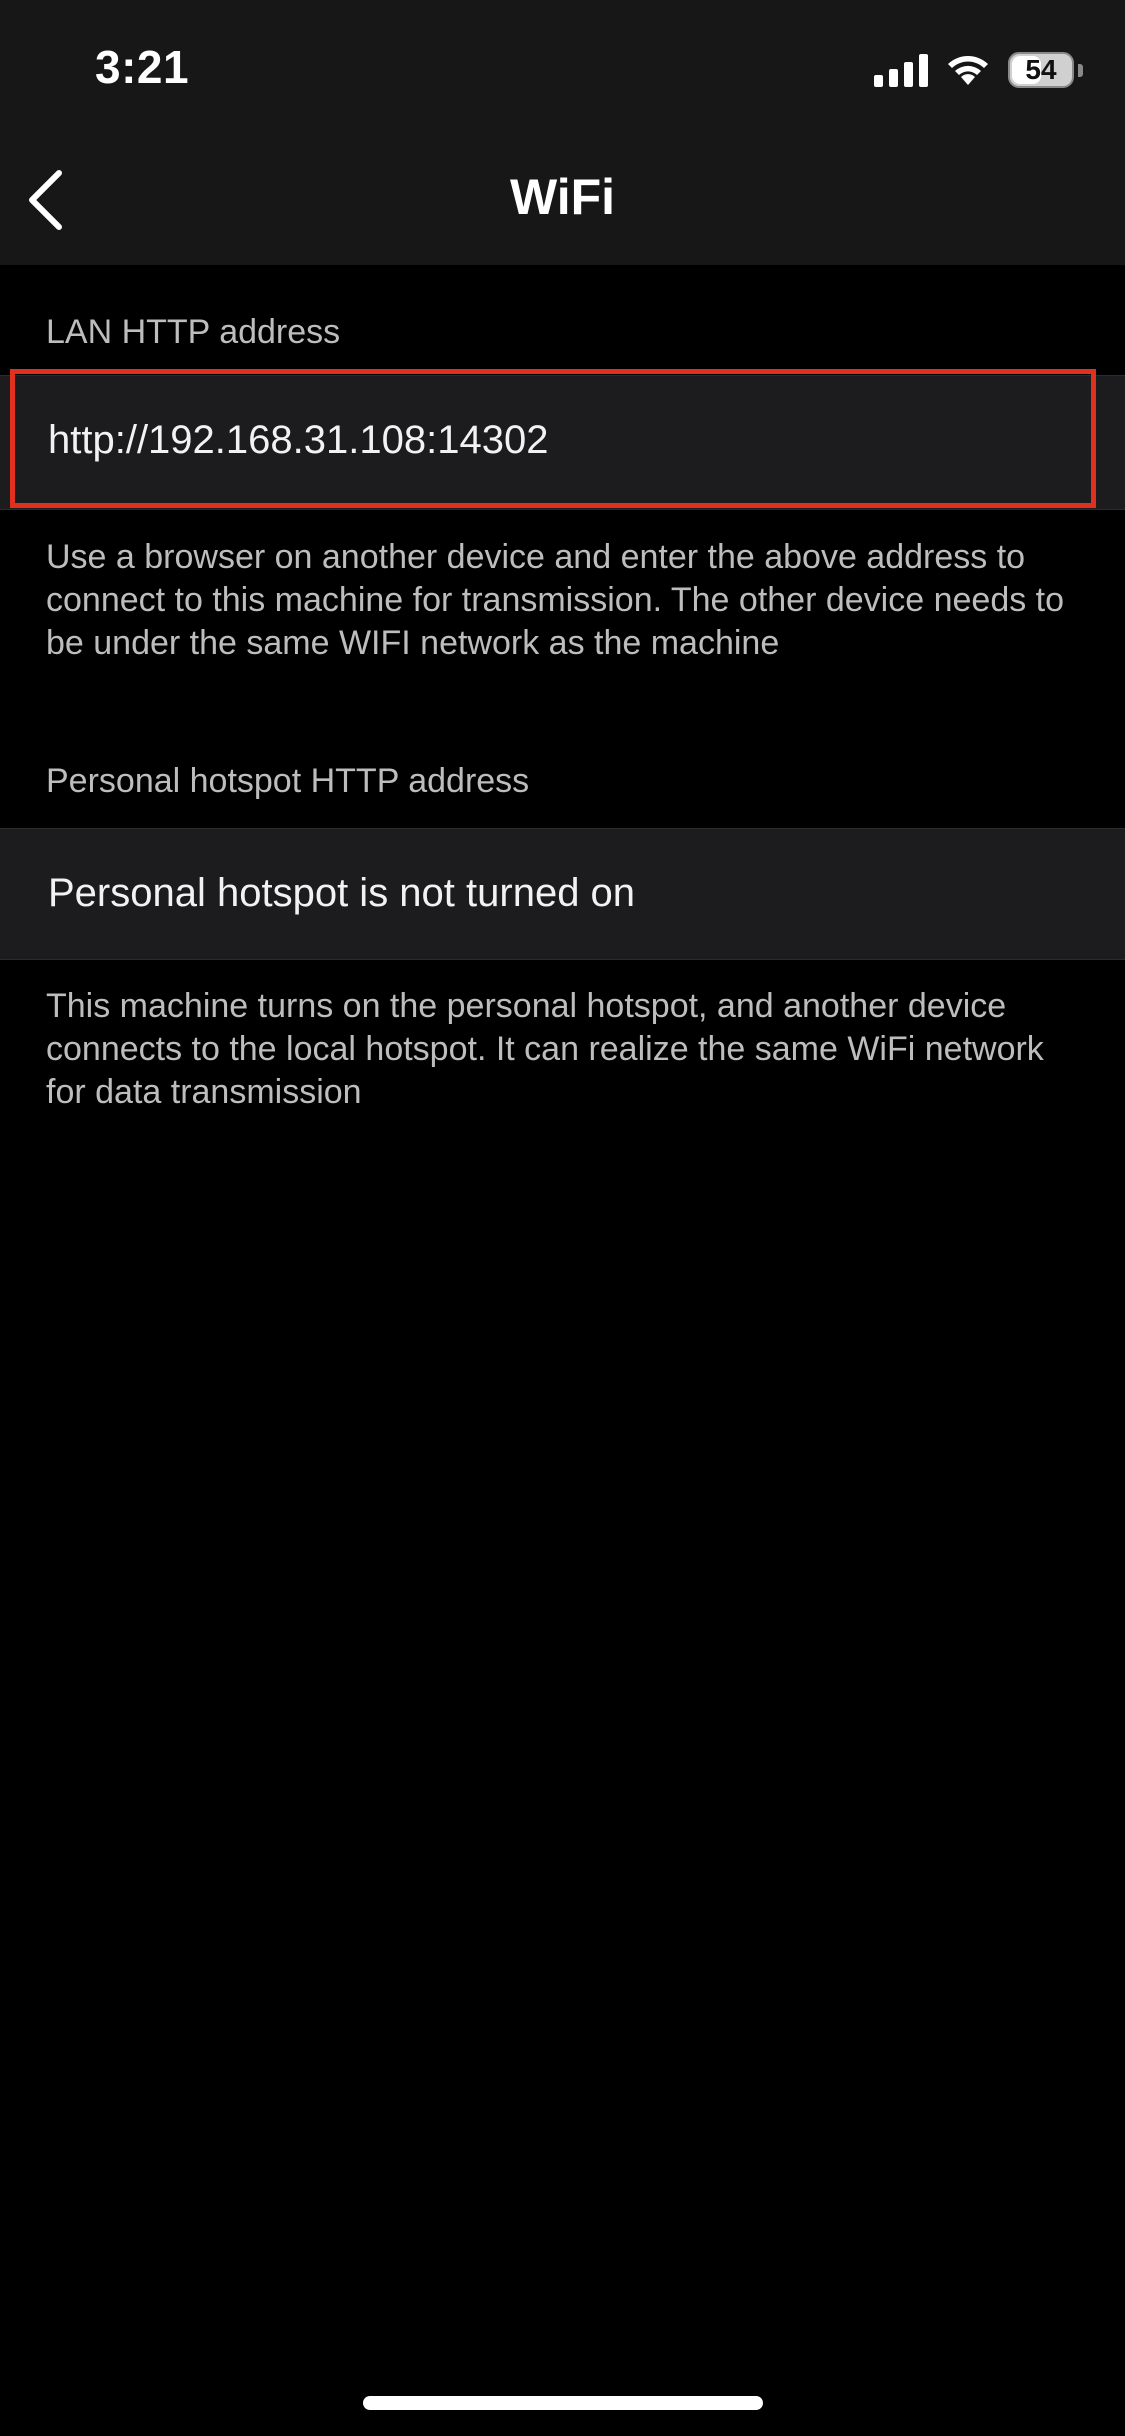 Image resolution: width=1125 pixels, height=2436 pixels. I want to click on hotspot-status-row: Personal hotspot is not turned on, so click(562, 894).